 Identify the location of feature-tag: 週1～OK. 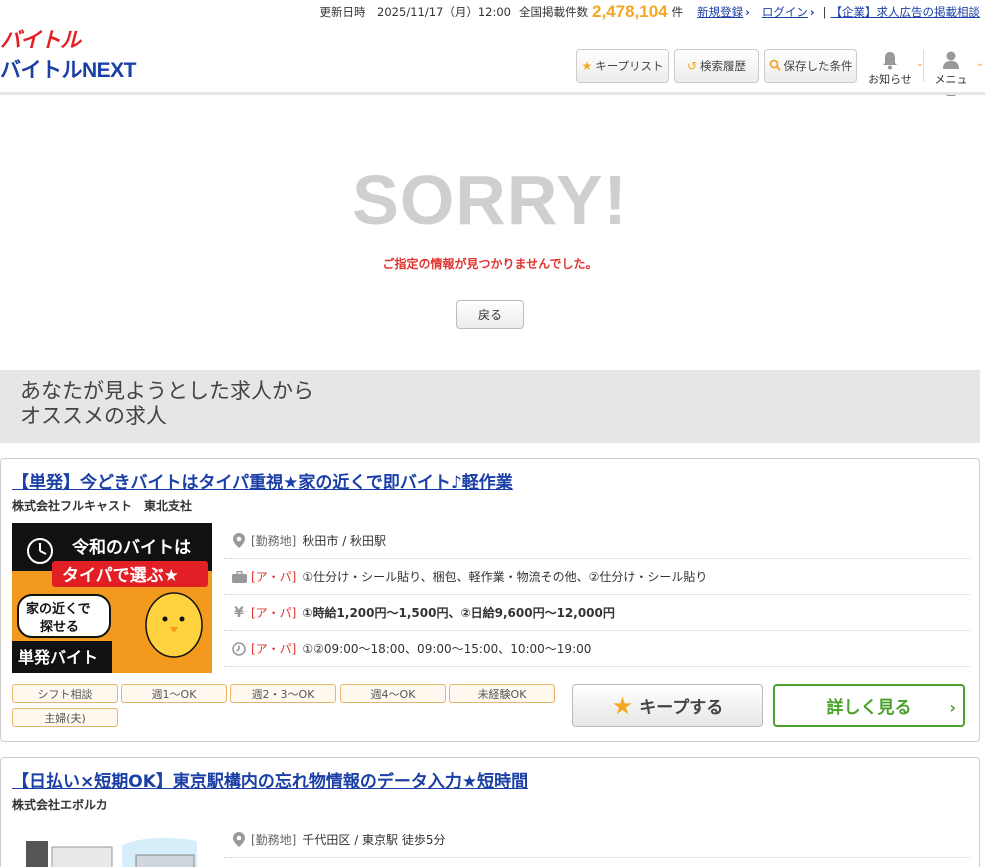
(174, 693).